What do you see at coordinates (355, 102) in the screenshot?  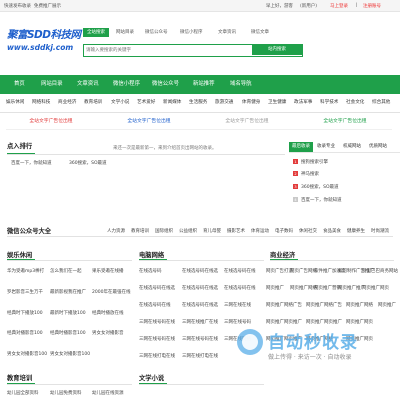 I see `category-society: 社会文化` at bounding box center [355, 102].